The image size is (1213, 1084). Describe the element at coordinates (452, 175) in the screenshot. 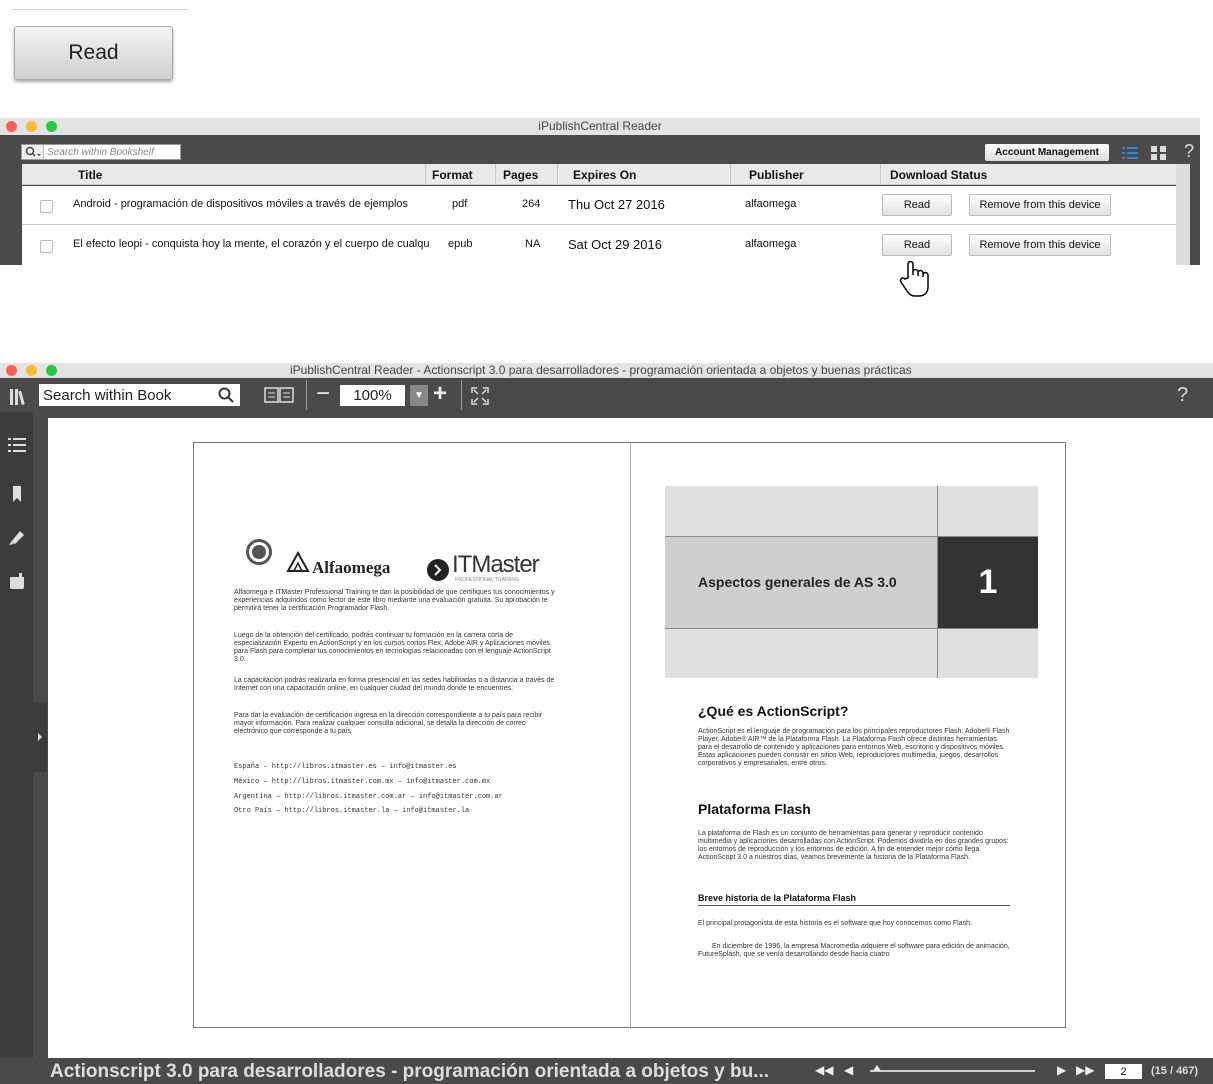

I see `column-format: Format` at that location.